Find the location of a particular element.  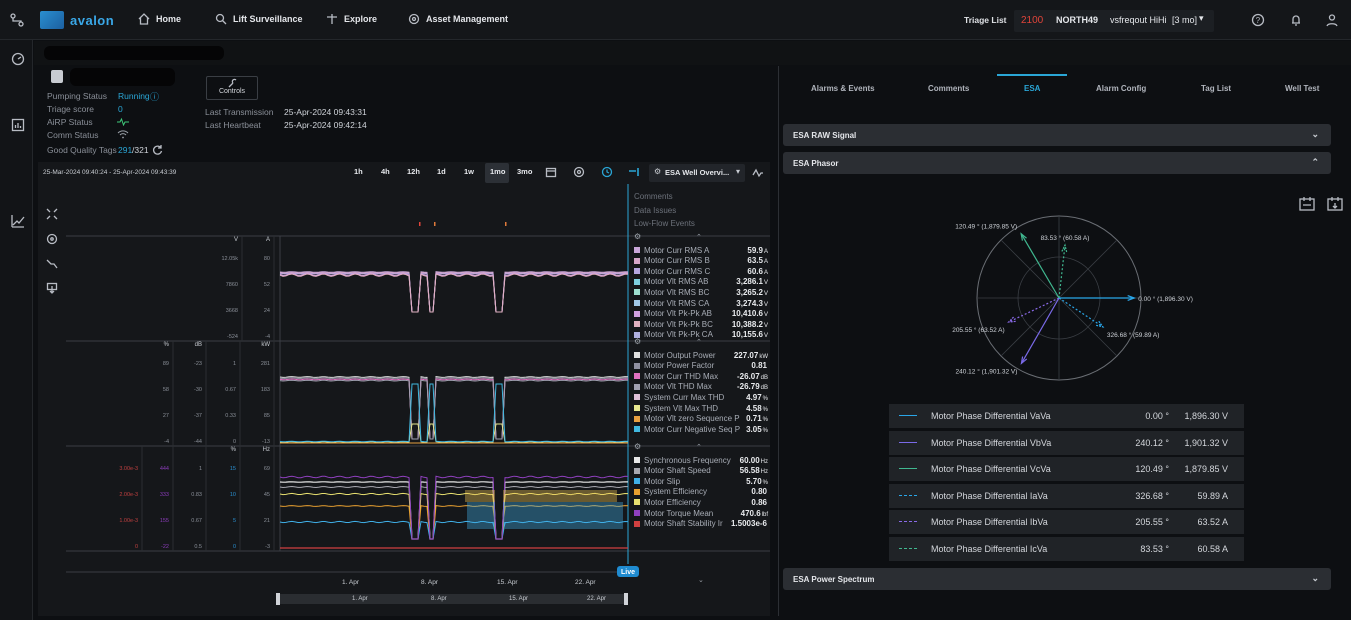

well-header-strip is located at coordinates (692, 53).